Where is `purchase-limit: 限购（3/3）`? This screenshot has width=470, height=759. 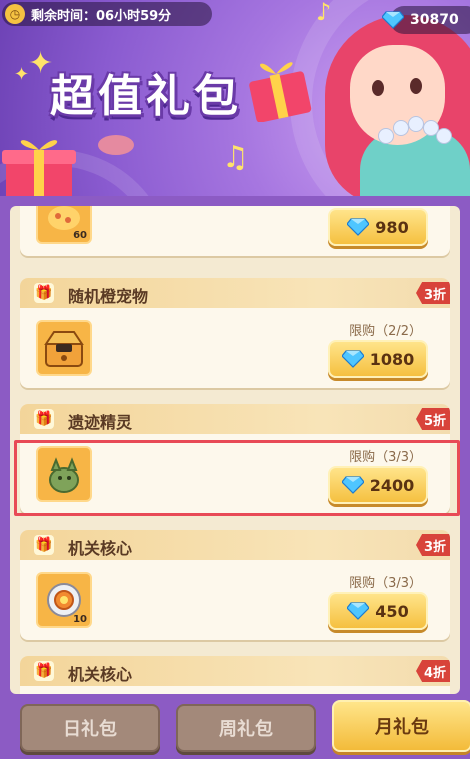
purchase-limit: 限购（3/3） is located at coordinates (385, 583).